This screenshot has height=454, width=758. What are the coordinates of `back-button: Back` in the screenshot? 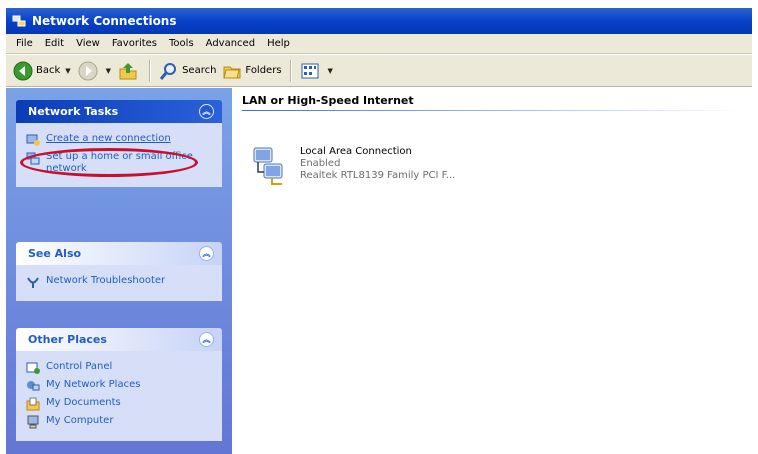 It's located at (36, 71).